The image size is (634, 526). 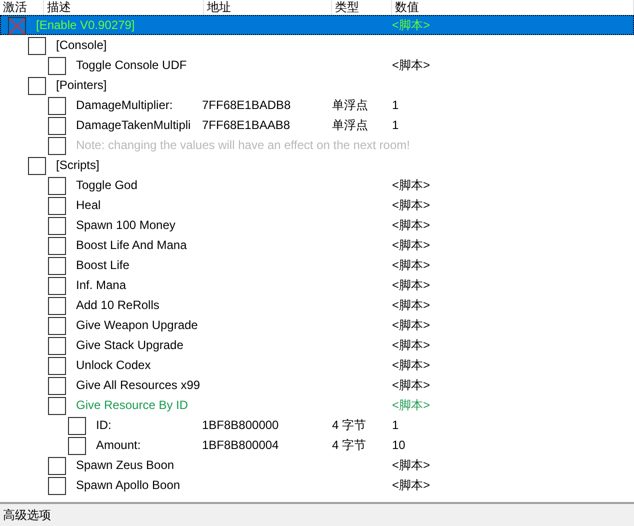 What do you see at coordinates (113, 365) in the screenshot?
I see `entry-description: Unlock Codex` at bounding box center [113, 365].